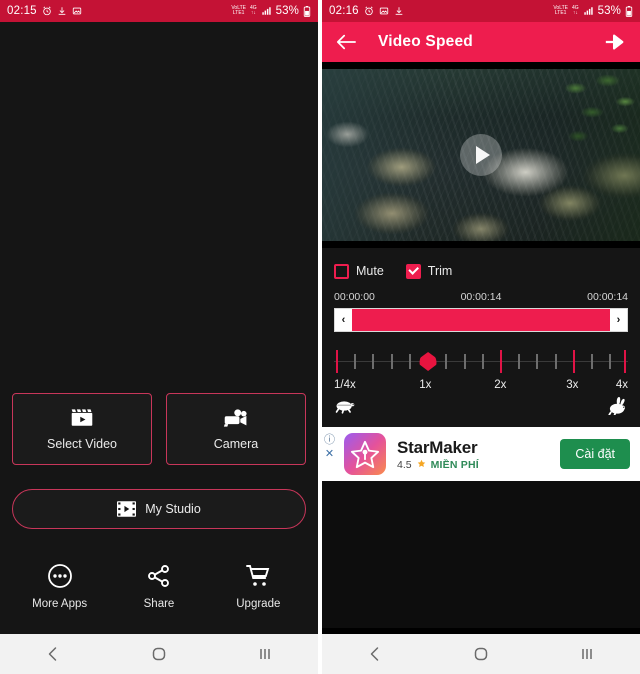  I want to click on more-apps-label: More Apps, so click(60, 604).